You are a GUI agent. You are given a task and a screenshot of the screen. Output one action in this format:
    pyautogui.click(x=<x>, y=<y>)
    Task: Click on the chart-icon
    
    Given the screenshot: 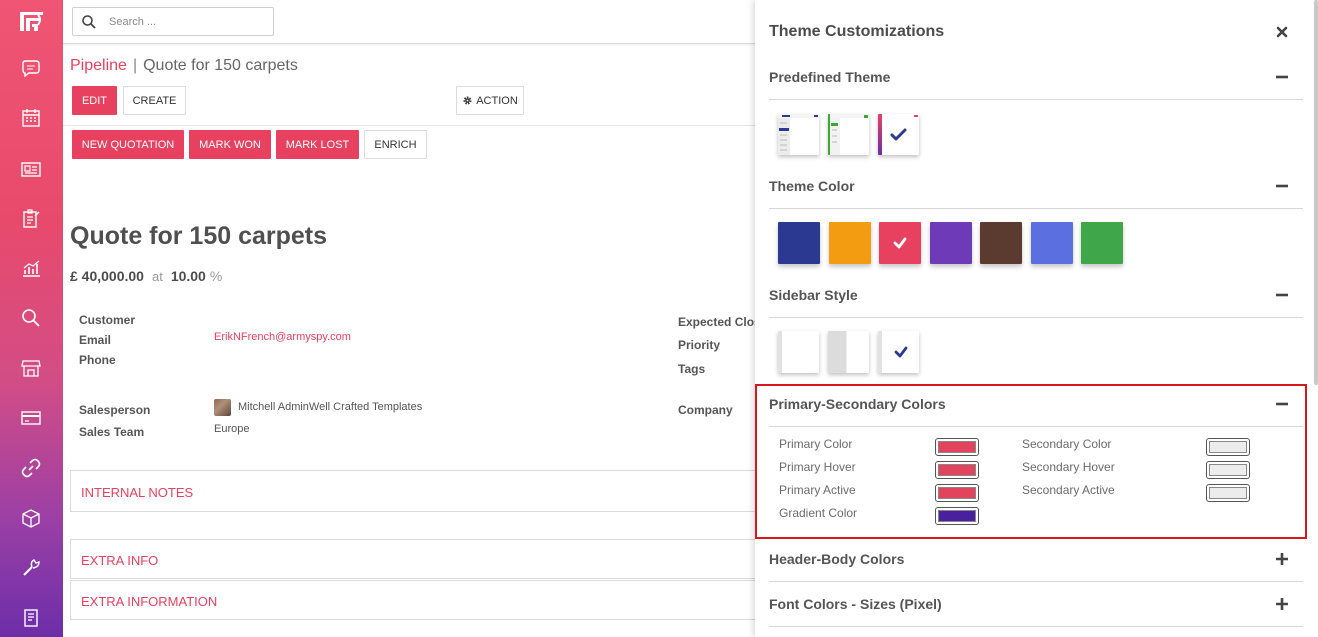 What is the action you would take?
    pyautogui.click(x=31, y=268)
    